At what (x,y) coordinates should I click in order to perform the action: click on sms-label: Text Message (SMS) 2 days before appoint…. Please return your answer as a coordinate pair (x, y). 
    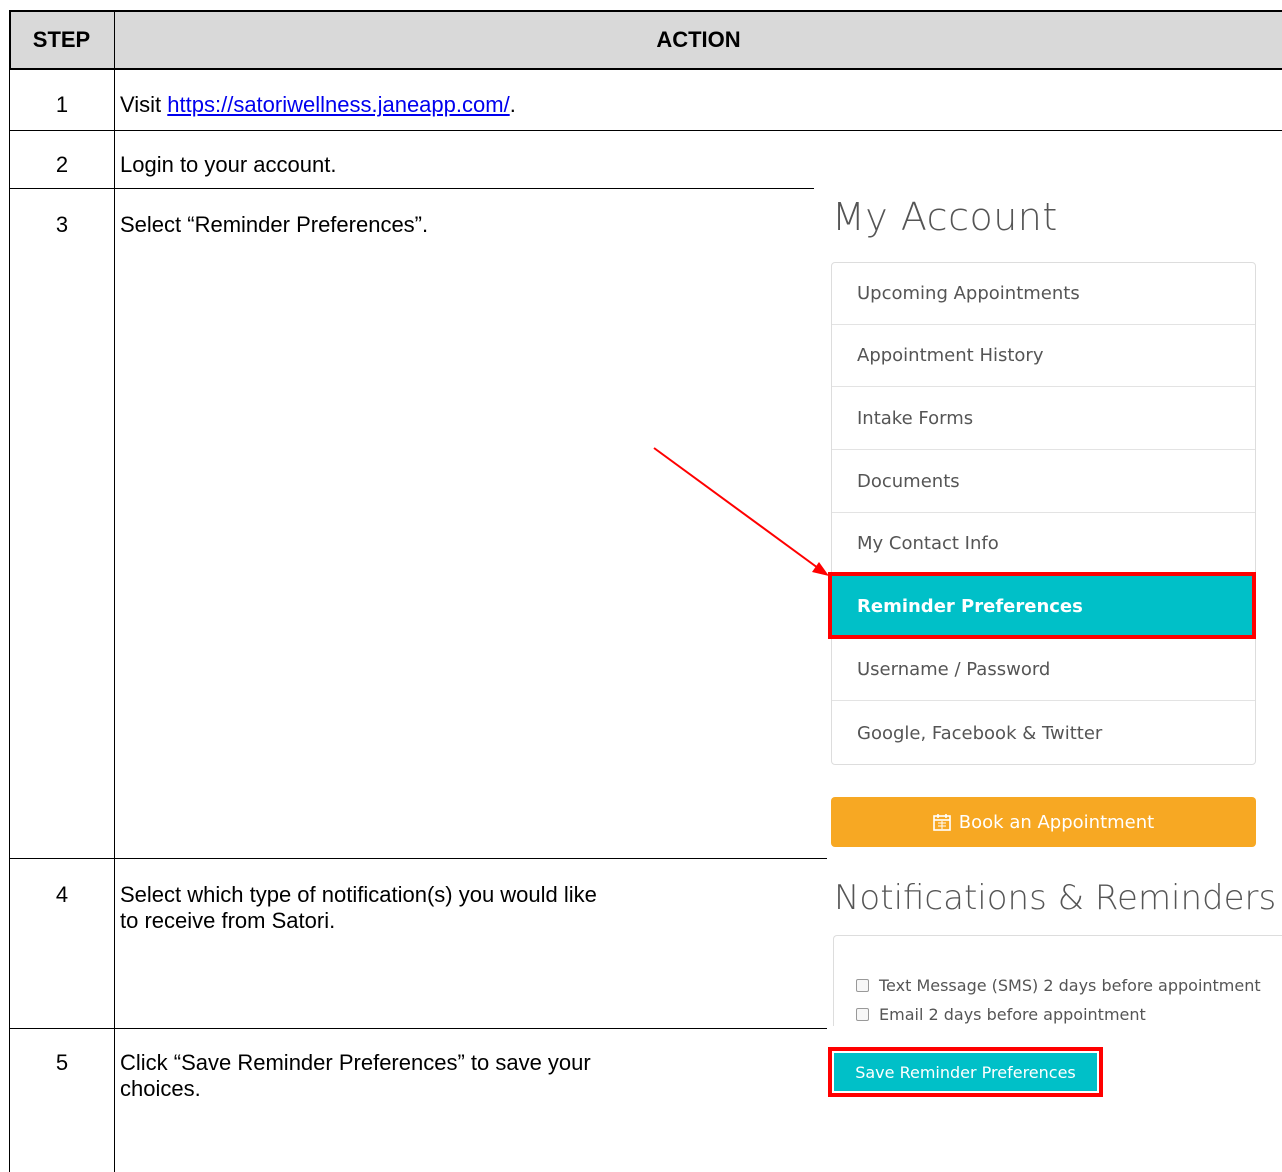
    Looking at the image, I should click on (1070, 985).